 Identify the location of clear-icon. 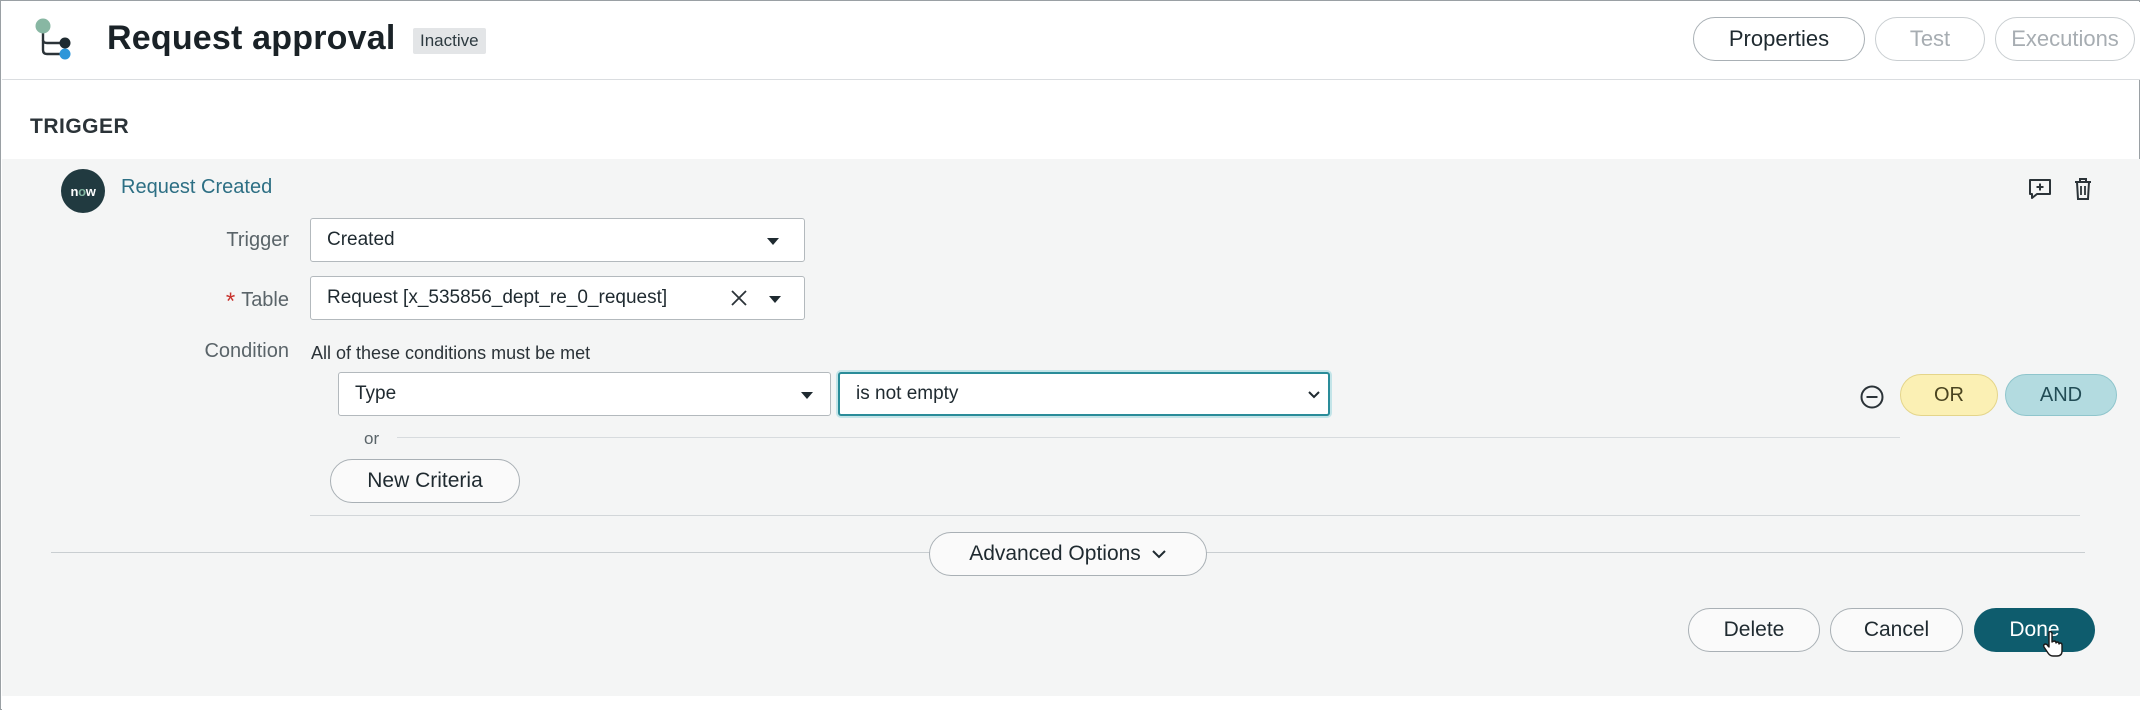
(739, 298).